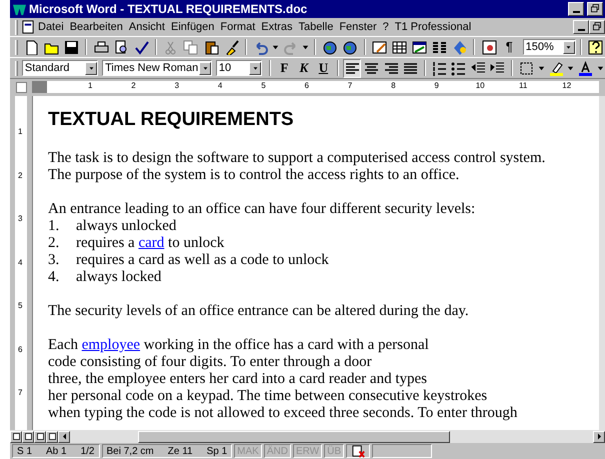 This screenshot has width=605, height=459. I want to click on font-field: Times New Roman, so click(157, 68).